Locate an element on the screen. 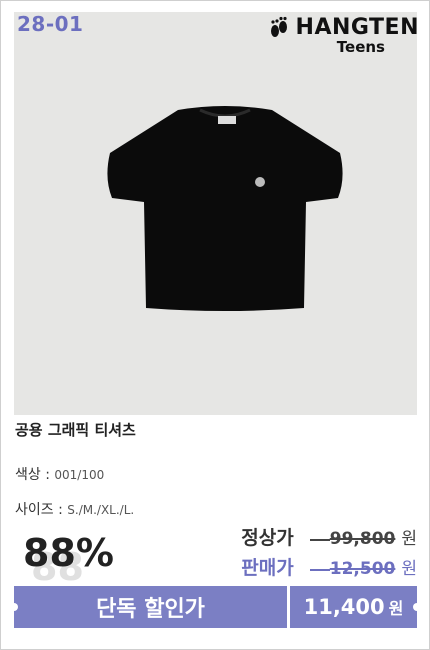 The height and width of the screenshot is (650, 430). color-value: 001/100 is located at coordinates (79, 475).